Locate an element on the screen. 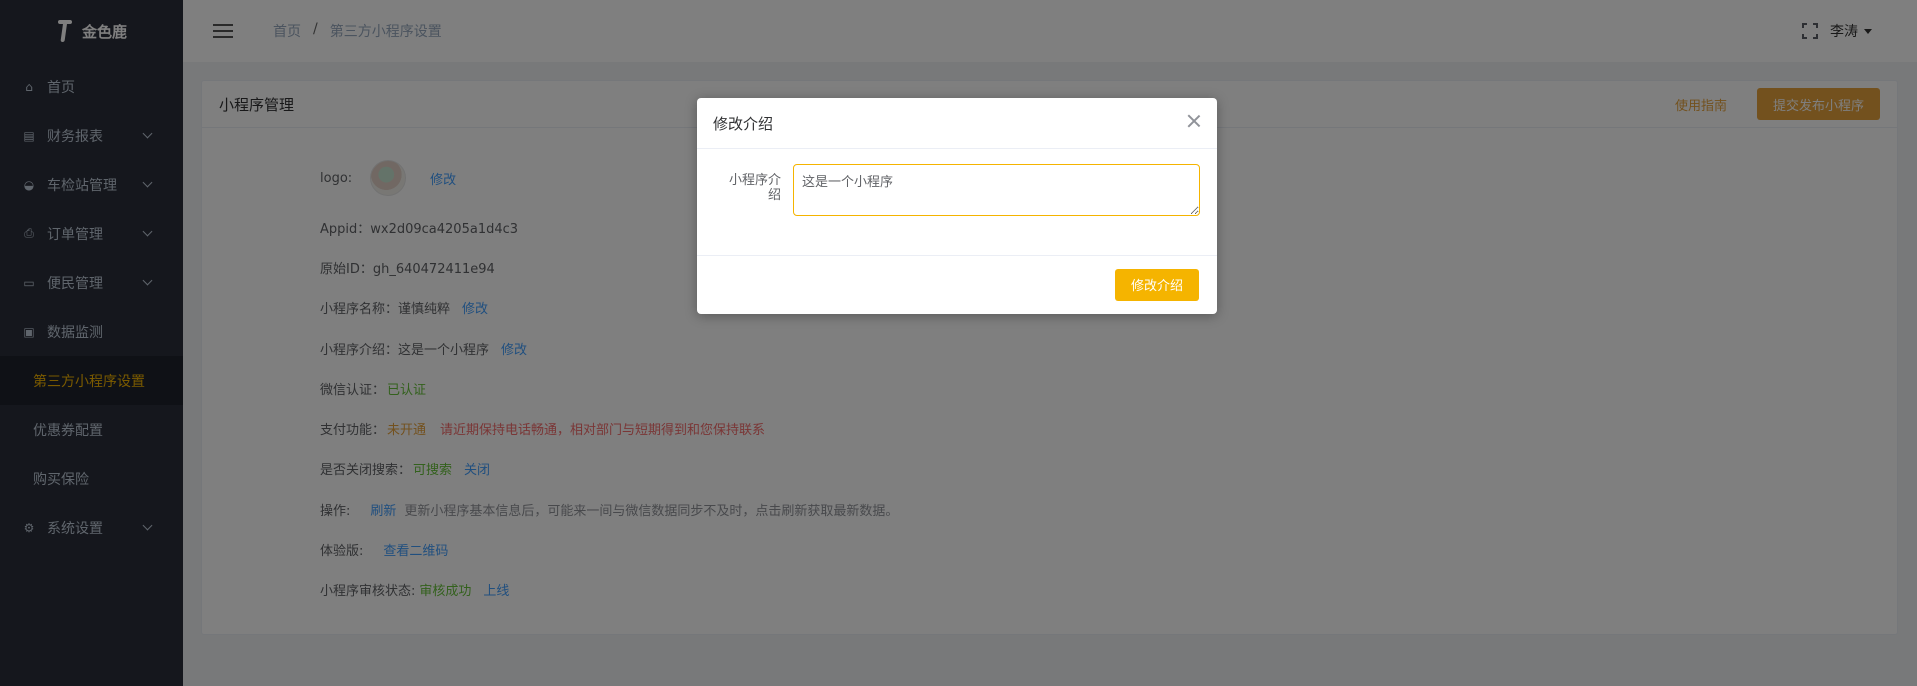 This screenshot has height=686, width=1917. intro-field-label: 小程序介绍 is located at coordinates (754, 188).